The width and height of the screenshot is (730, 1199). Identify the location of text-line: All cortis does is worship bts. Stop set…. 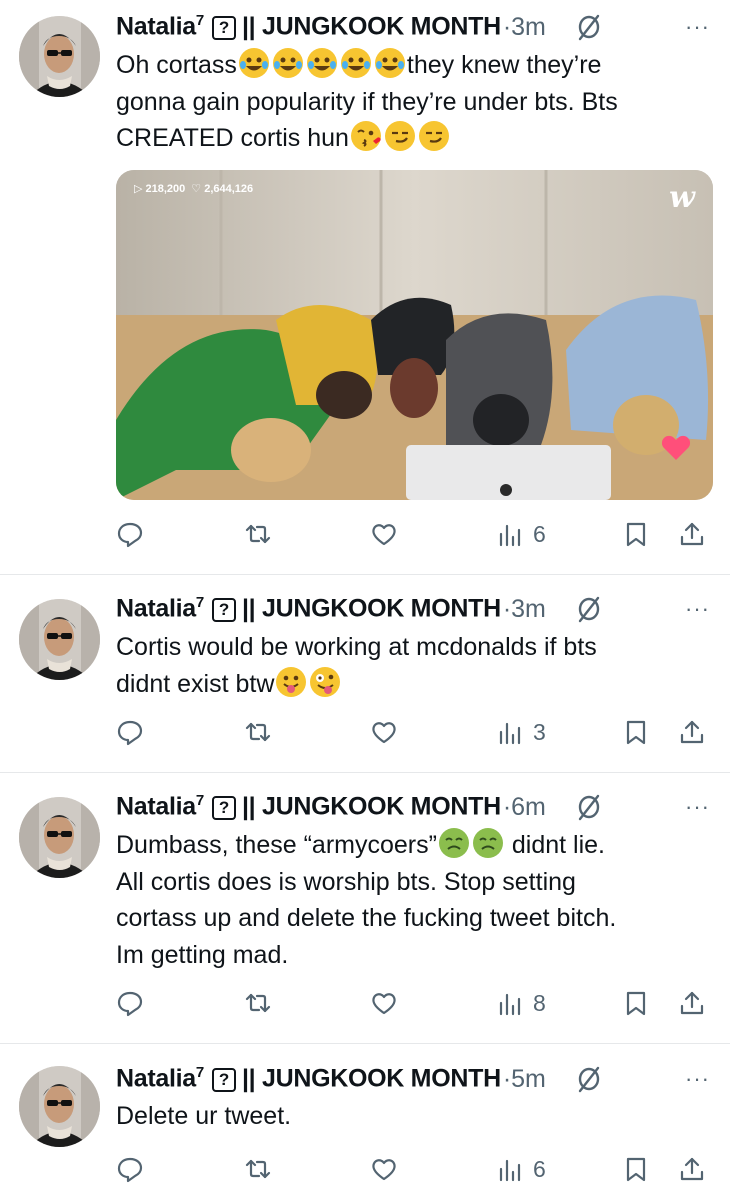
(346, 881).